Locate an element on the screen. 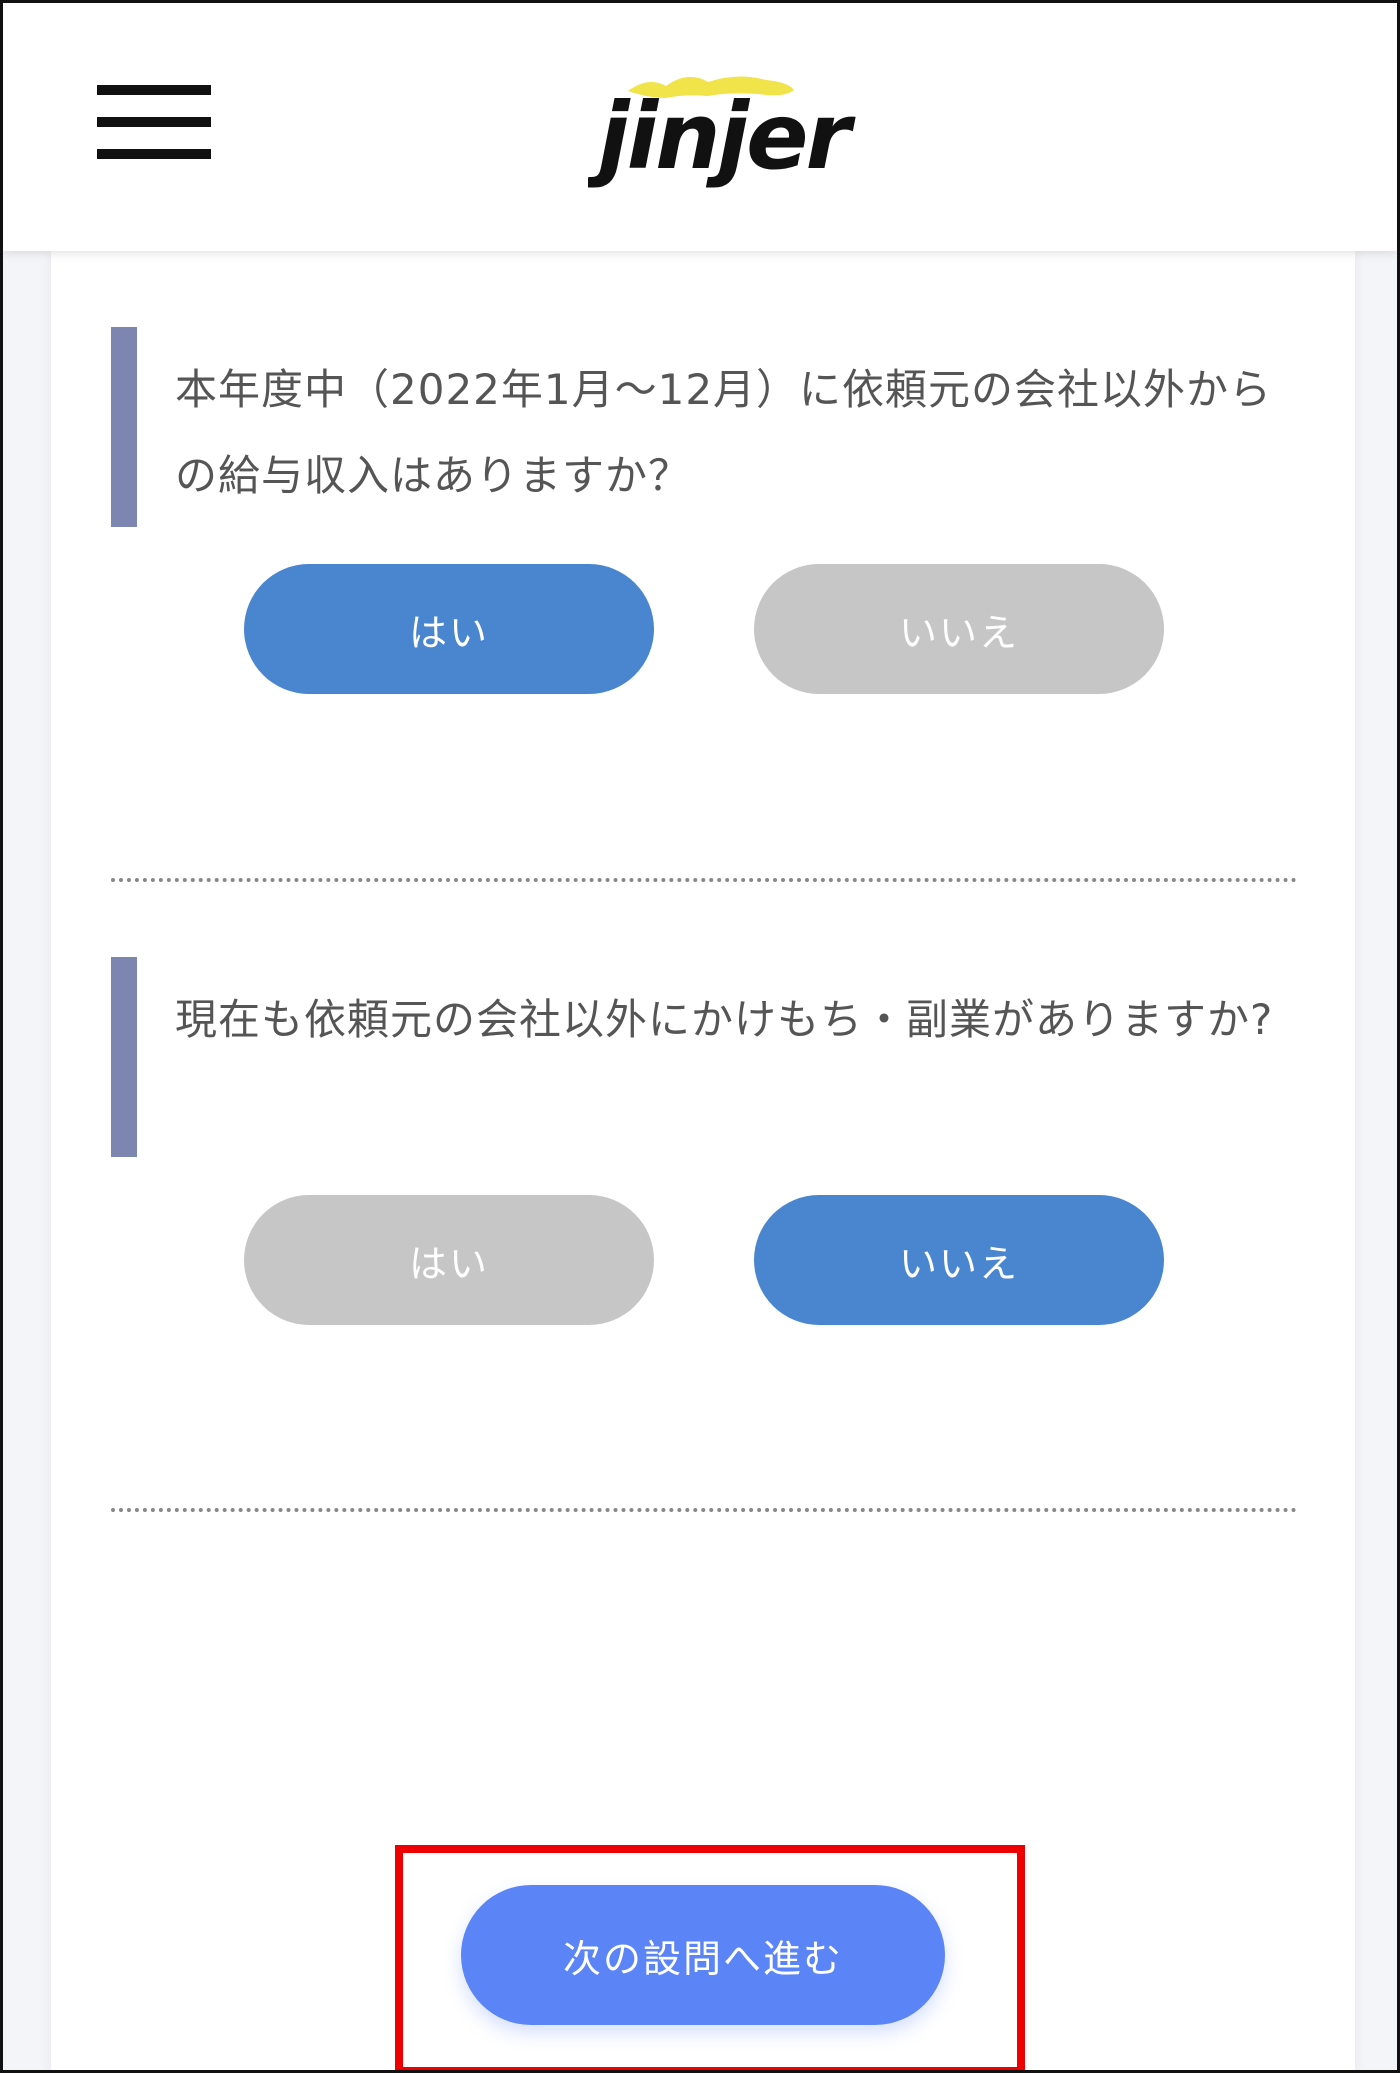  question-text: 本年度中（2022年1月〜12月）に依頼元の会社以外からの給与収入はありますか？ is located at coordinates (724, 432).